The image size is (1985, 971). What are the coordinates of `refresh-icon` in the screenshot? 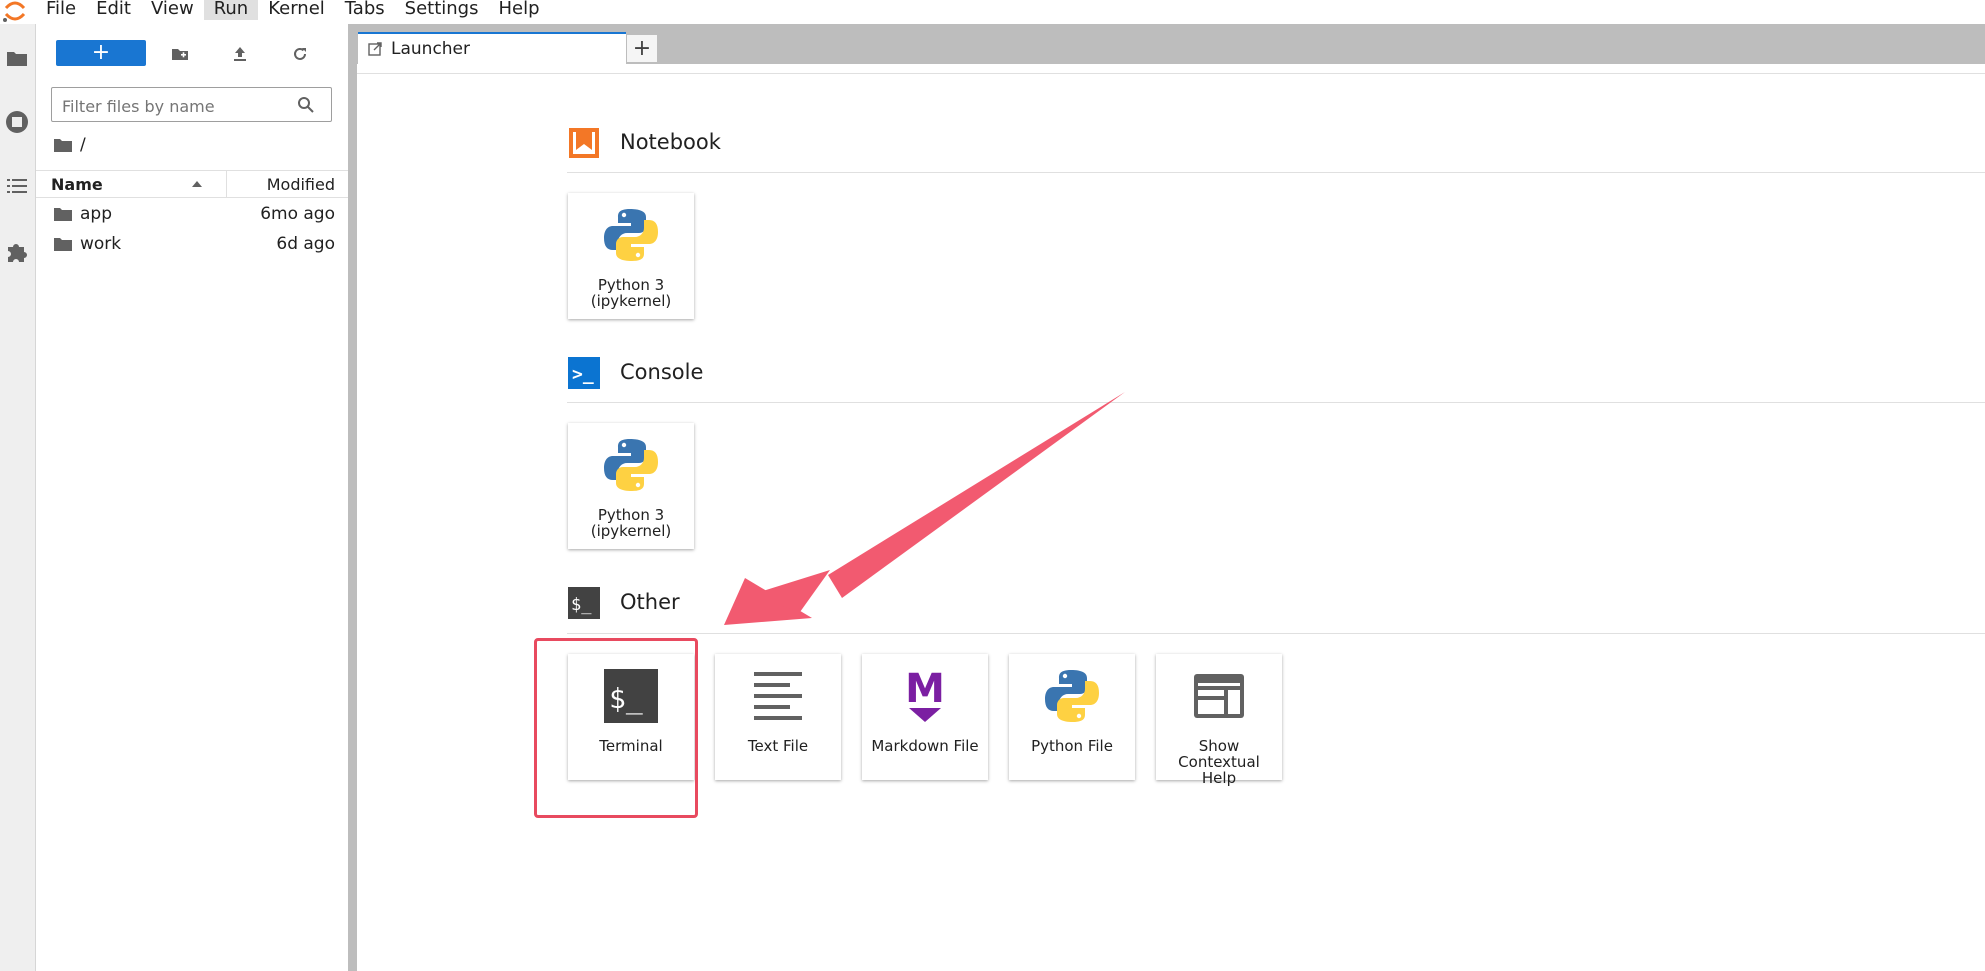 It's located at (300, 54).